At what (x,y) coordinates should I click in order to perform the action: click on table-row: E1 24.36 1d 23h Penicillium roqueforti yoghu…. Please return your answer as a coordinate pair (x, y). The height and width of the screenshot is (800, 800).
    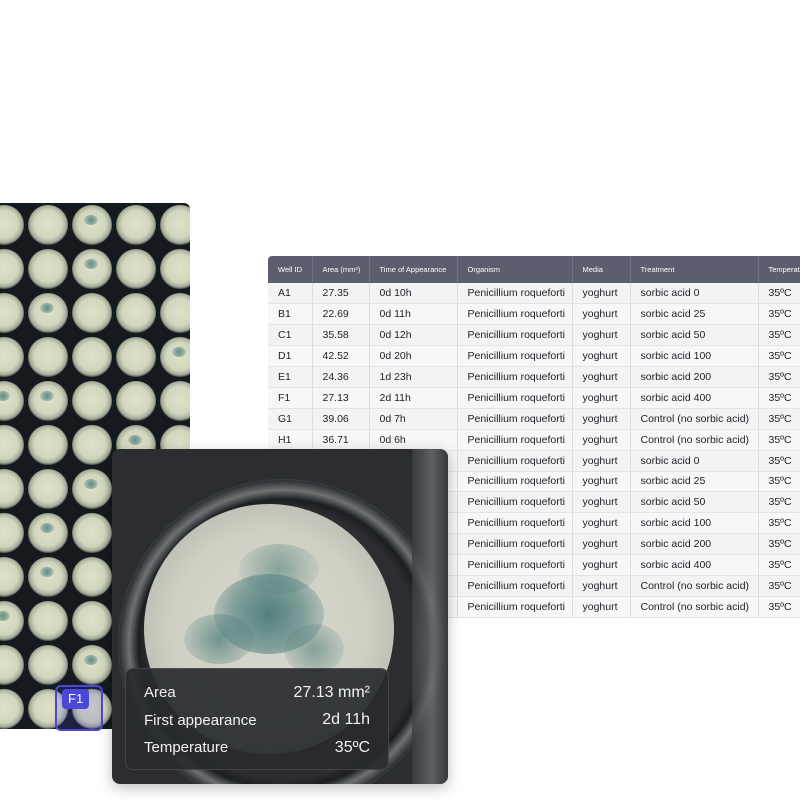
    Looking at the image, I should click on (534, 377).